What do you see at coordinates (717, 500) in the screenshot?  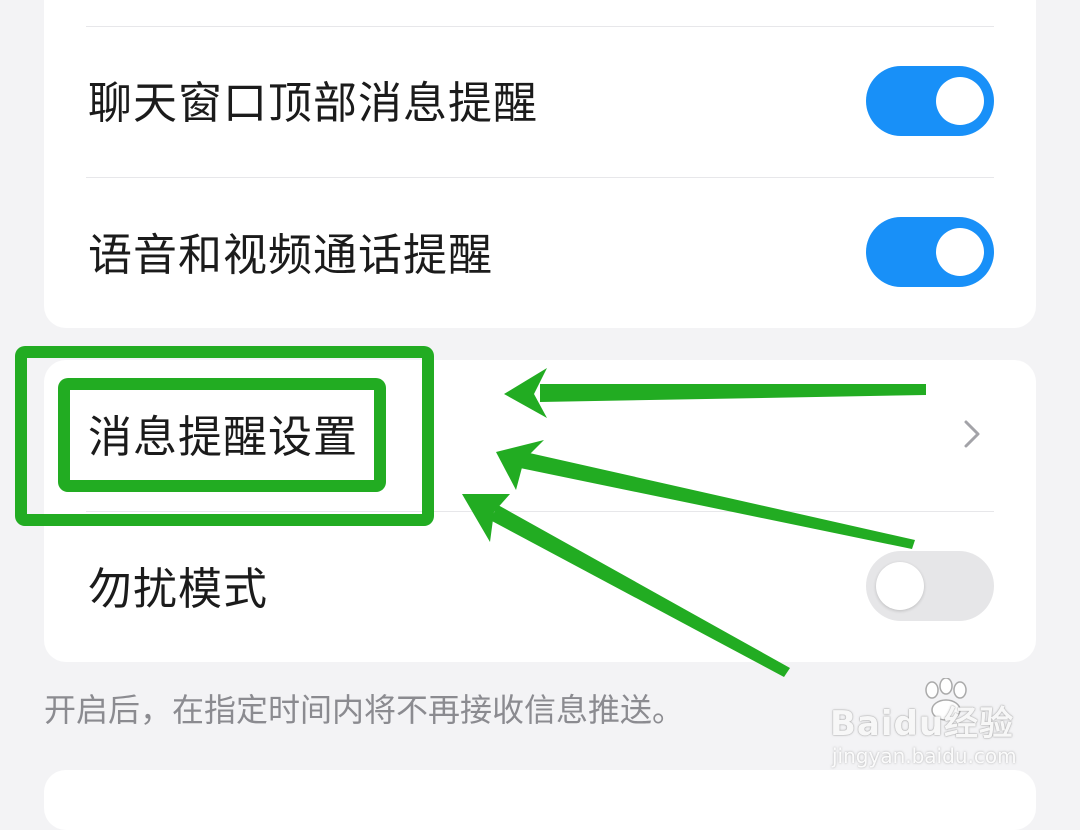 I see `arrow-2-shaft` at bounding box center [717, 500].